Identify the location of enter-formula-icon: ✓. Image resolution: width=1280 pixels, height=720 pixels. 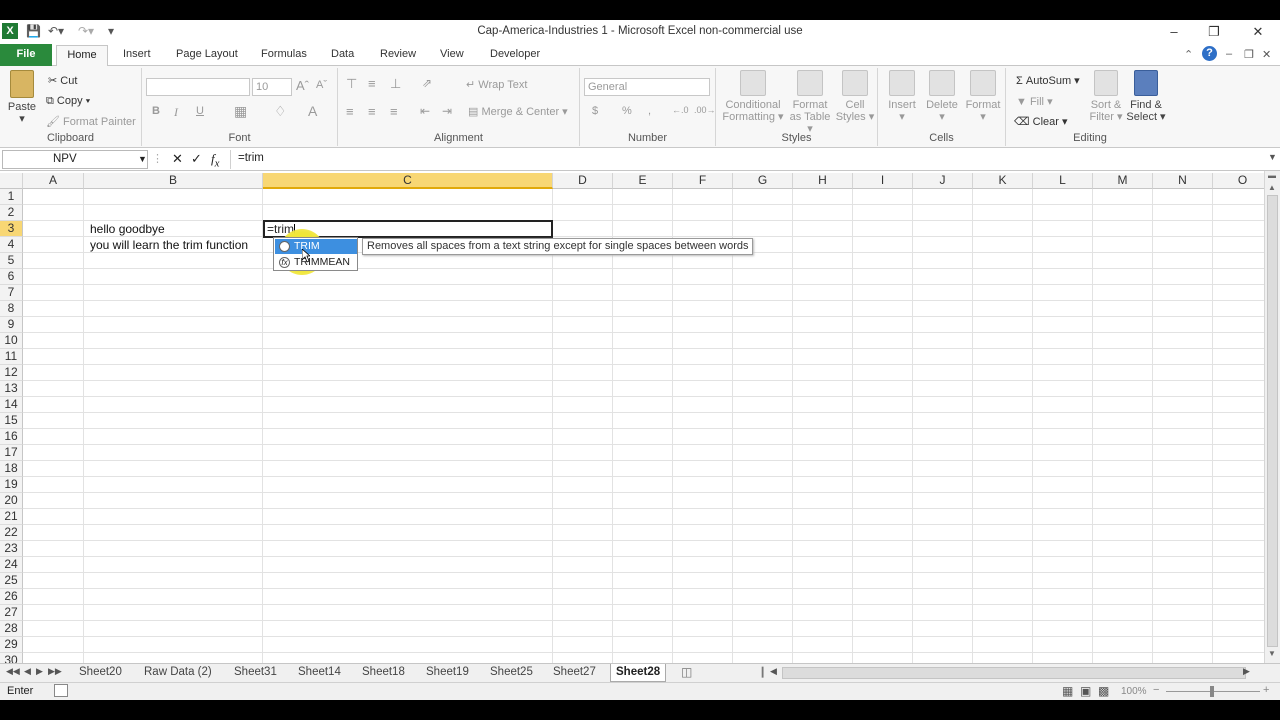
(196, 159).